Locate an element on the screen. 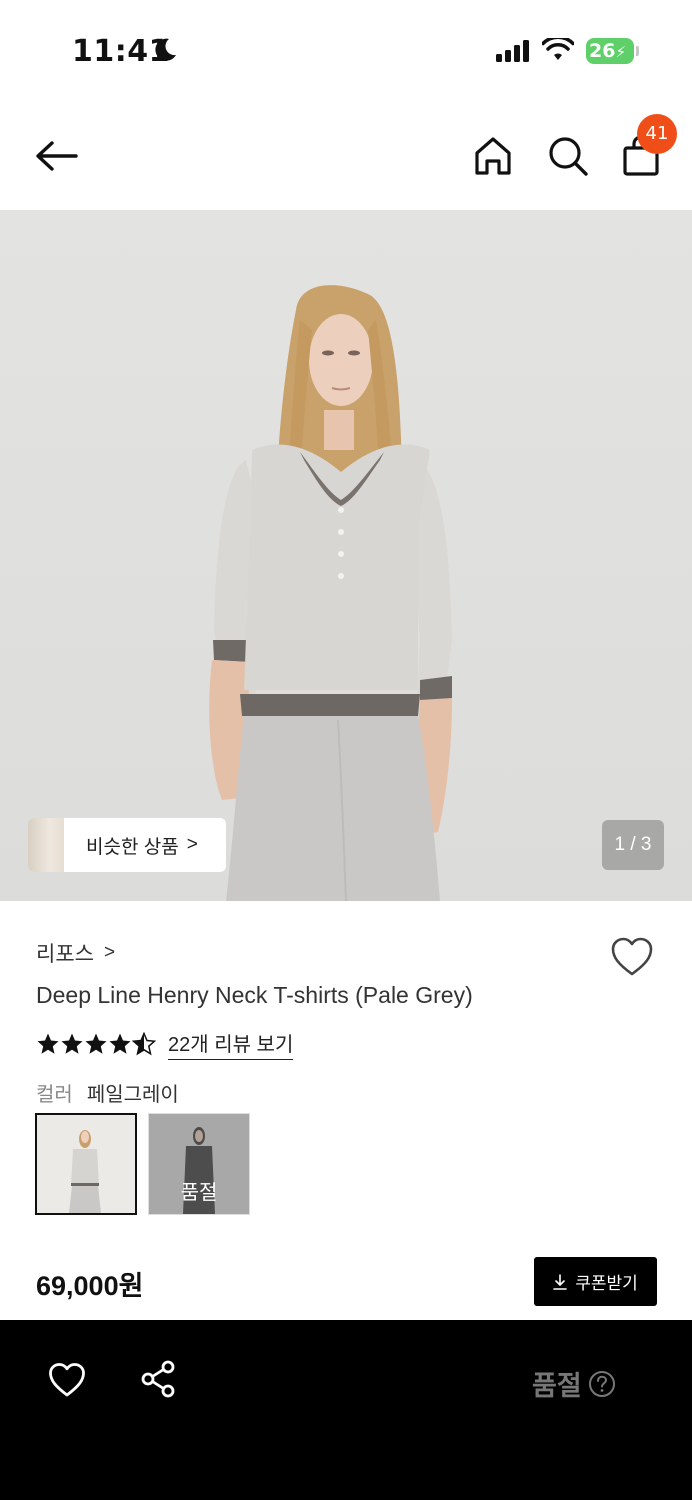 The width and height of the screenshot is (692, 1500). reviews-link: 22개 리뷰 보기 is located at coordinates (231, 1044).